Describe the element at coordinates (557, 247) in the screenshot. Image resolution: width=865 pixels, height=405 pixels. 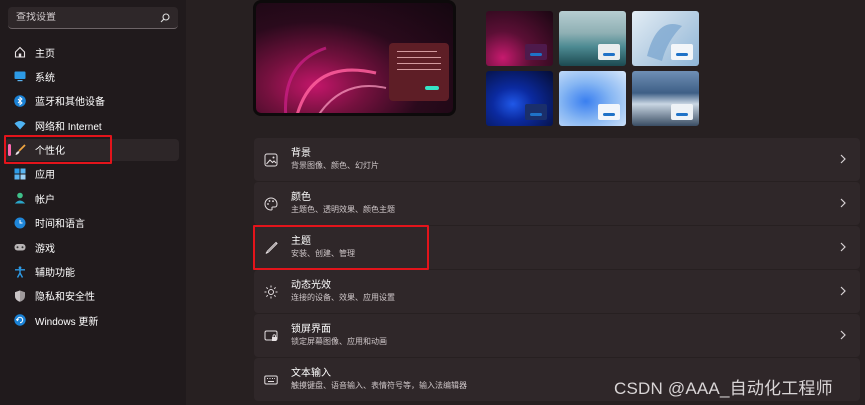
I see `setting-row-themes: 主题 安装、创建、管理` at that location.